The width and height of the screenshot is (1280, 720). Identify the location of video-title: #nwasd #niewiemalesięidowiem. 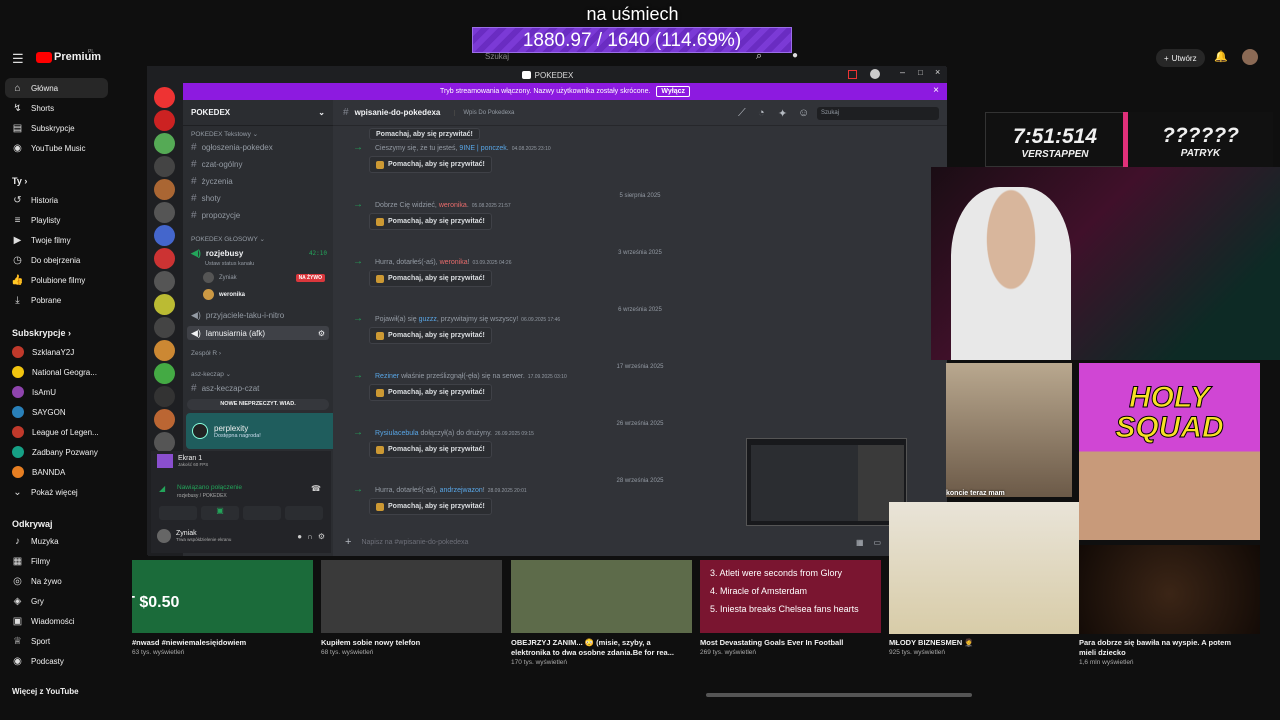
(217, 643).